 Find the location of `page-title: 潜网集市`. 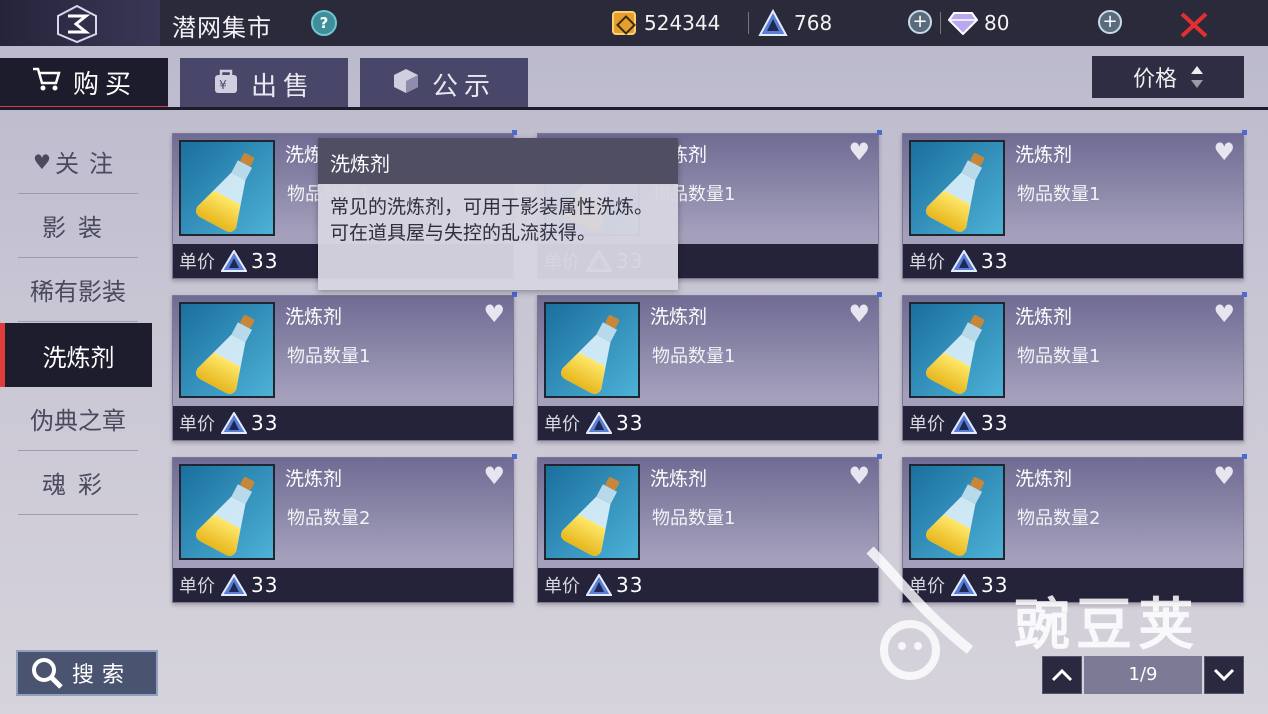

page-title: 潜网集市 is located at coordinates (222, 28).